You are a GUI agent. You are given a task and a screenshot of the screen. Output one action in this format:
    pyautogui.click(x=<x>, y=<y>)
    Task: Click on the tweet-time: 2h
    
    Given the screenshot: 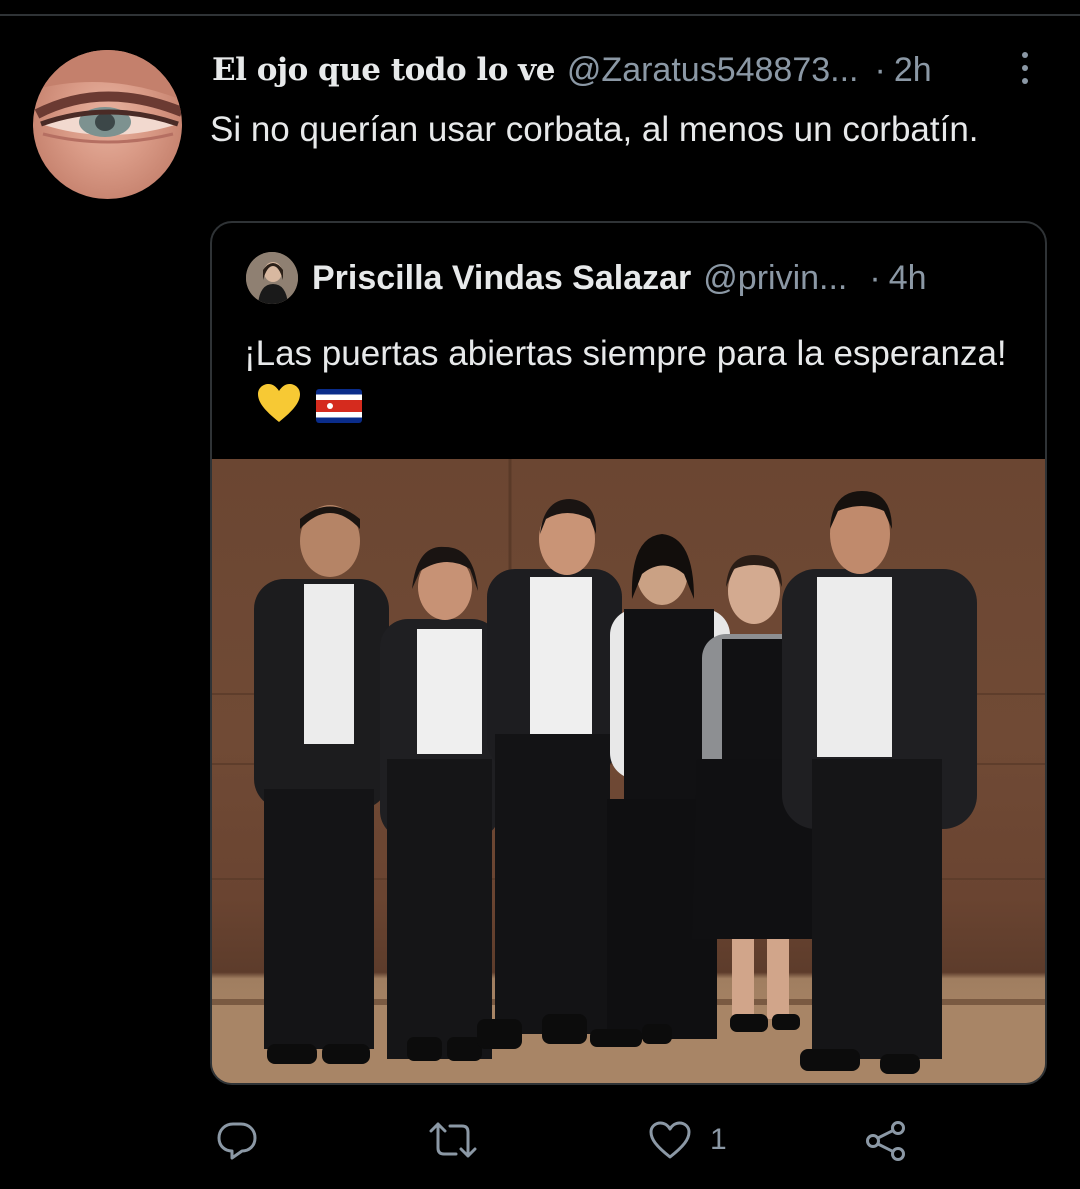 What is the action you would take?
    pyautogui.click(x=913, y=70)
    